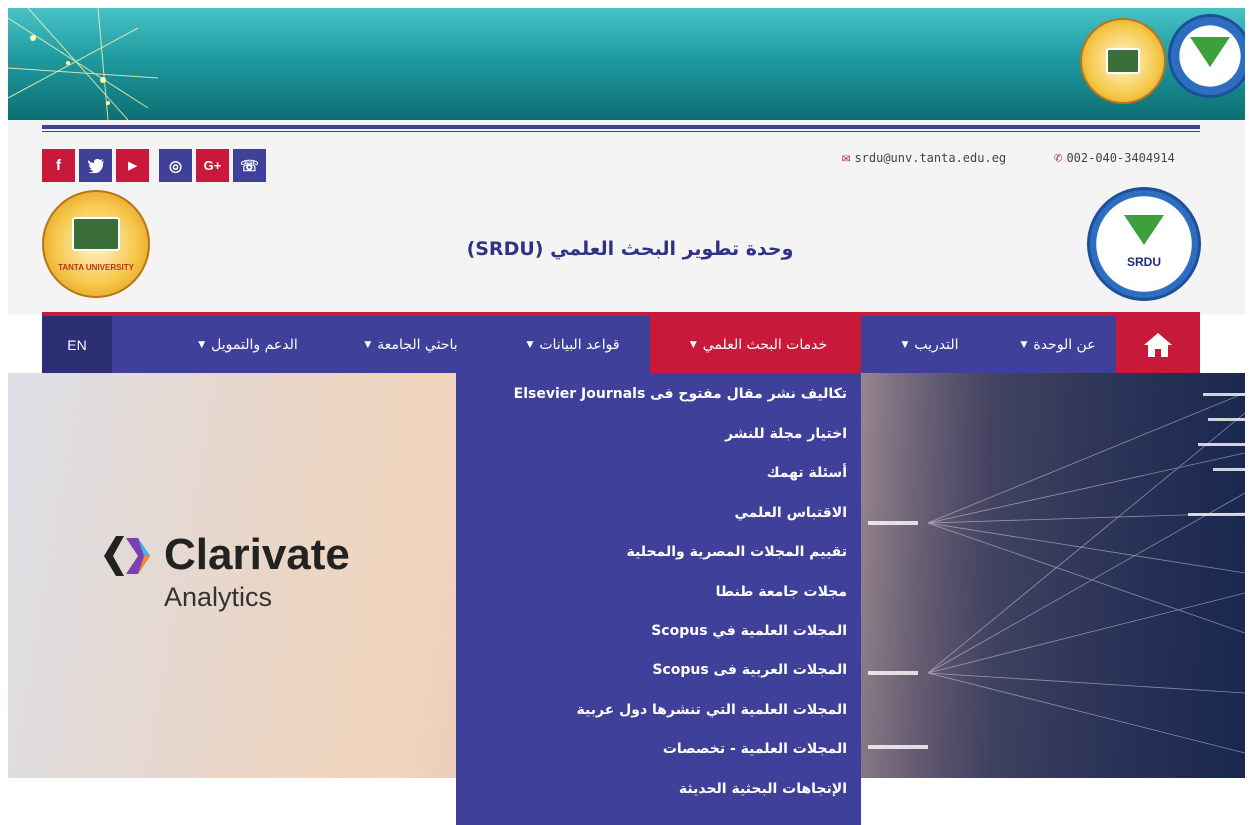 The image size is (1253, 825). Describe the element at coordinates (1056, 573) in the screenshot. I see `network-lines-decoration` at that location.